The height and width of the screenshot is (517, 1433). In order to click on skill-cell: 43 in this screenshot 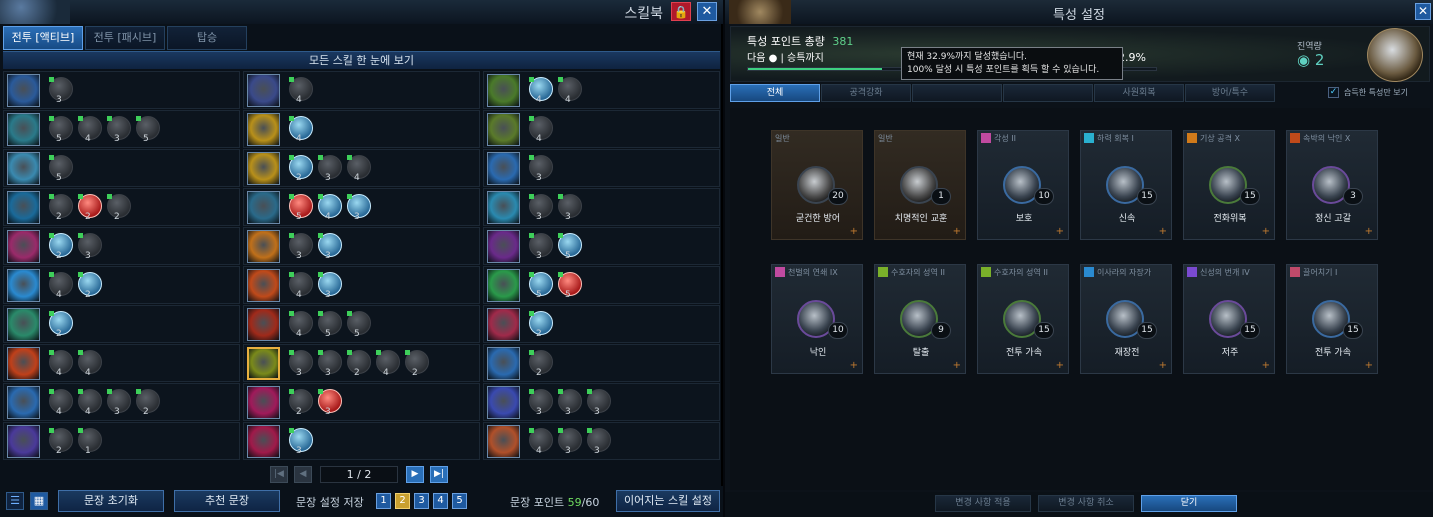, I will do `click(361, 285)`.